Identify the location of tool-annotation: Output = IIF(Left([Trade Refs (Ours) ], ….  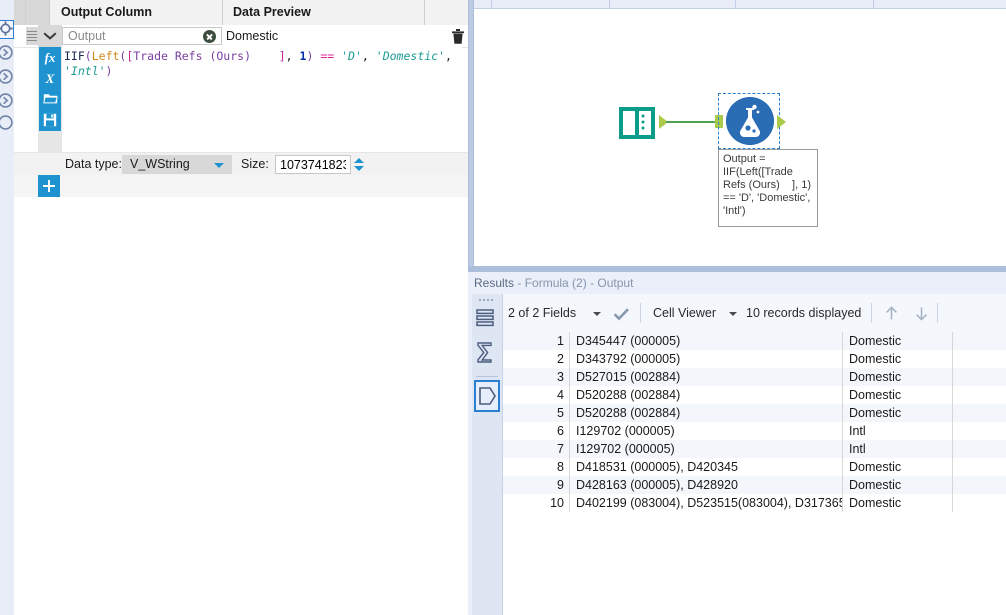
(768, 188).